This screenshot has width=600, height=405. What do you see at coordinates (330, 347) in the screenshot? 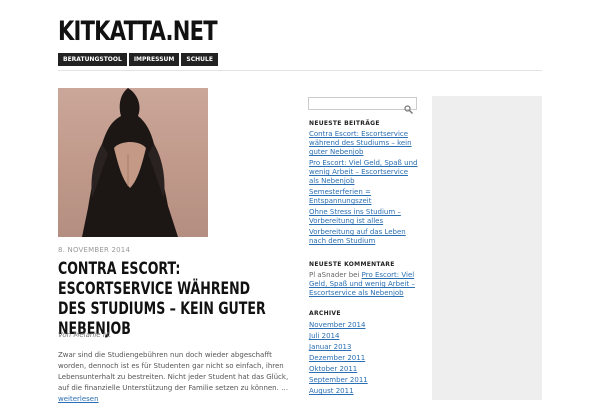
I see `archive-link: Januar 2013` at bounding box center [330, 347].